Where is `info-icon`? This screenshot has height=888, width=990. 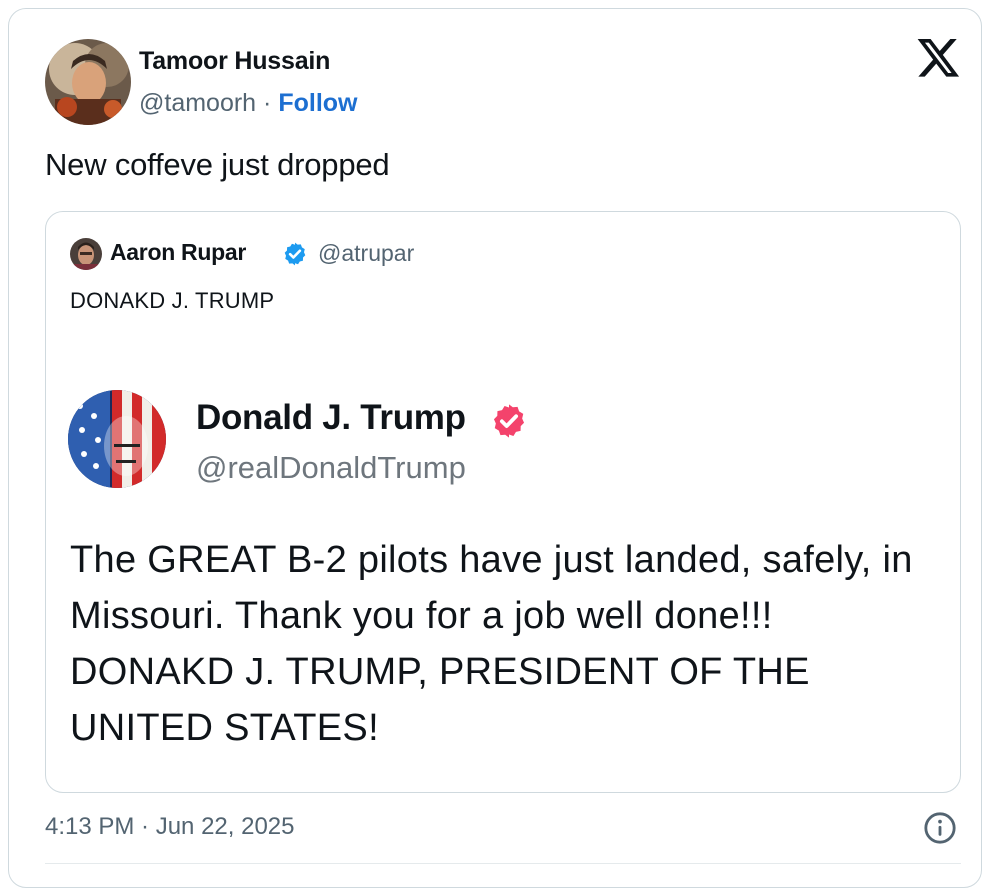
info-icon is located at coordinates (940, 828).